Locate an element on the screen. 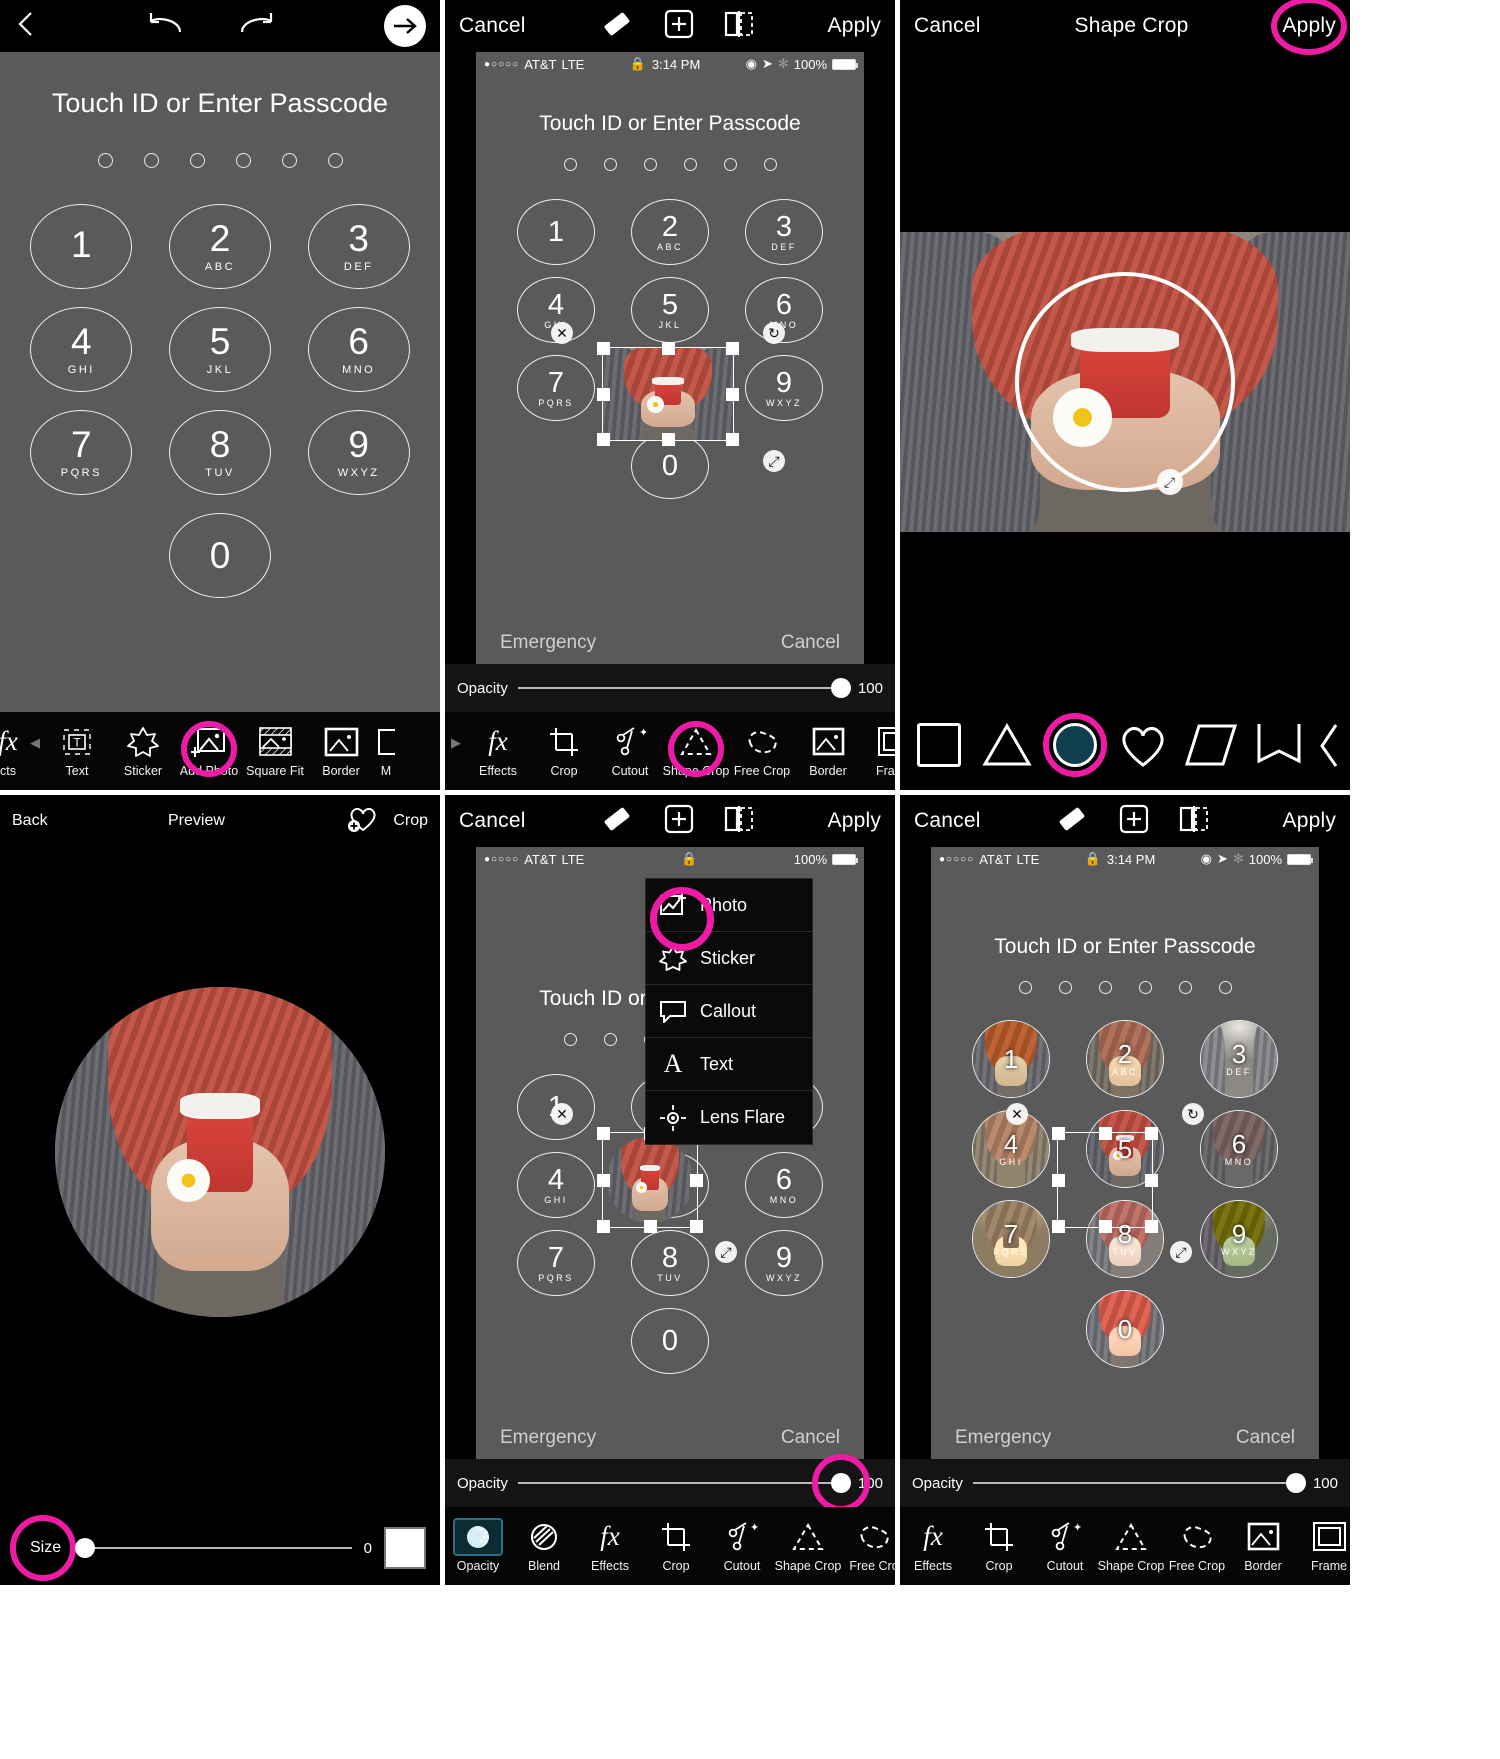 Image resolution: width=1500 pixels, height=1759 pixels. redo-icon is located at coordinates (255, 26).